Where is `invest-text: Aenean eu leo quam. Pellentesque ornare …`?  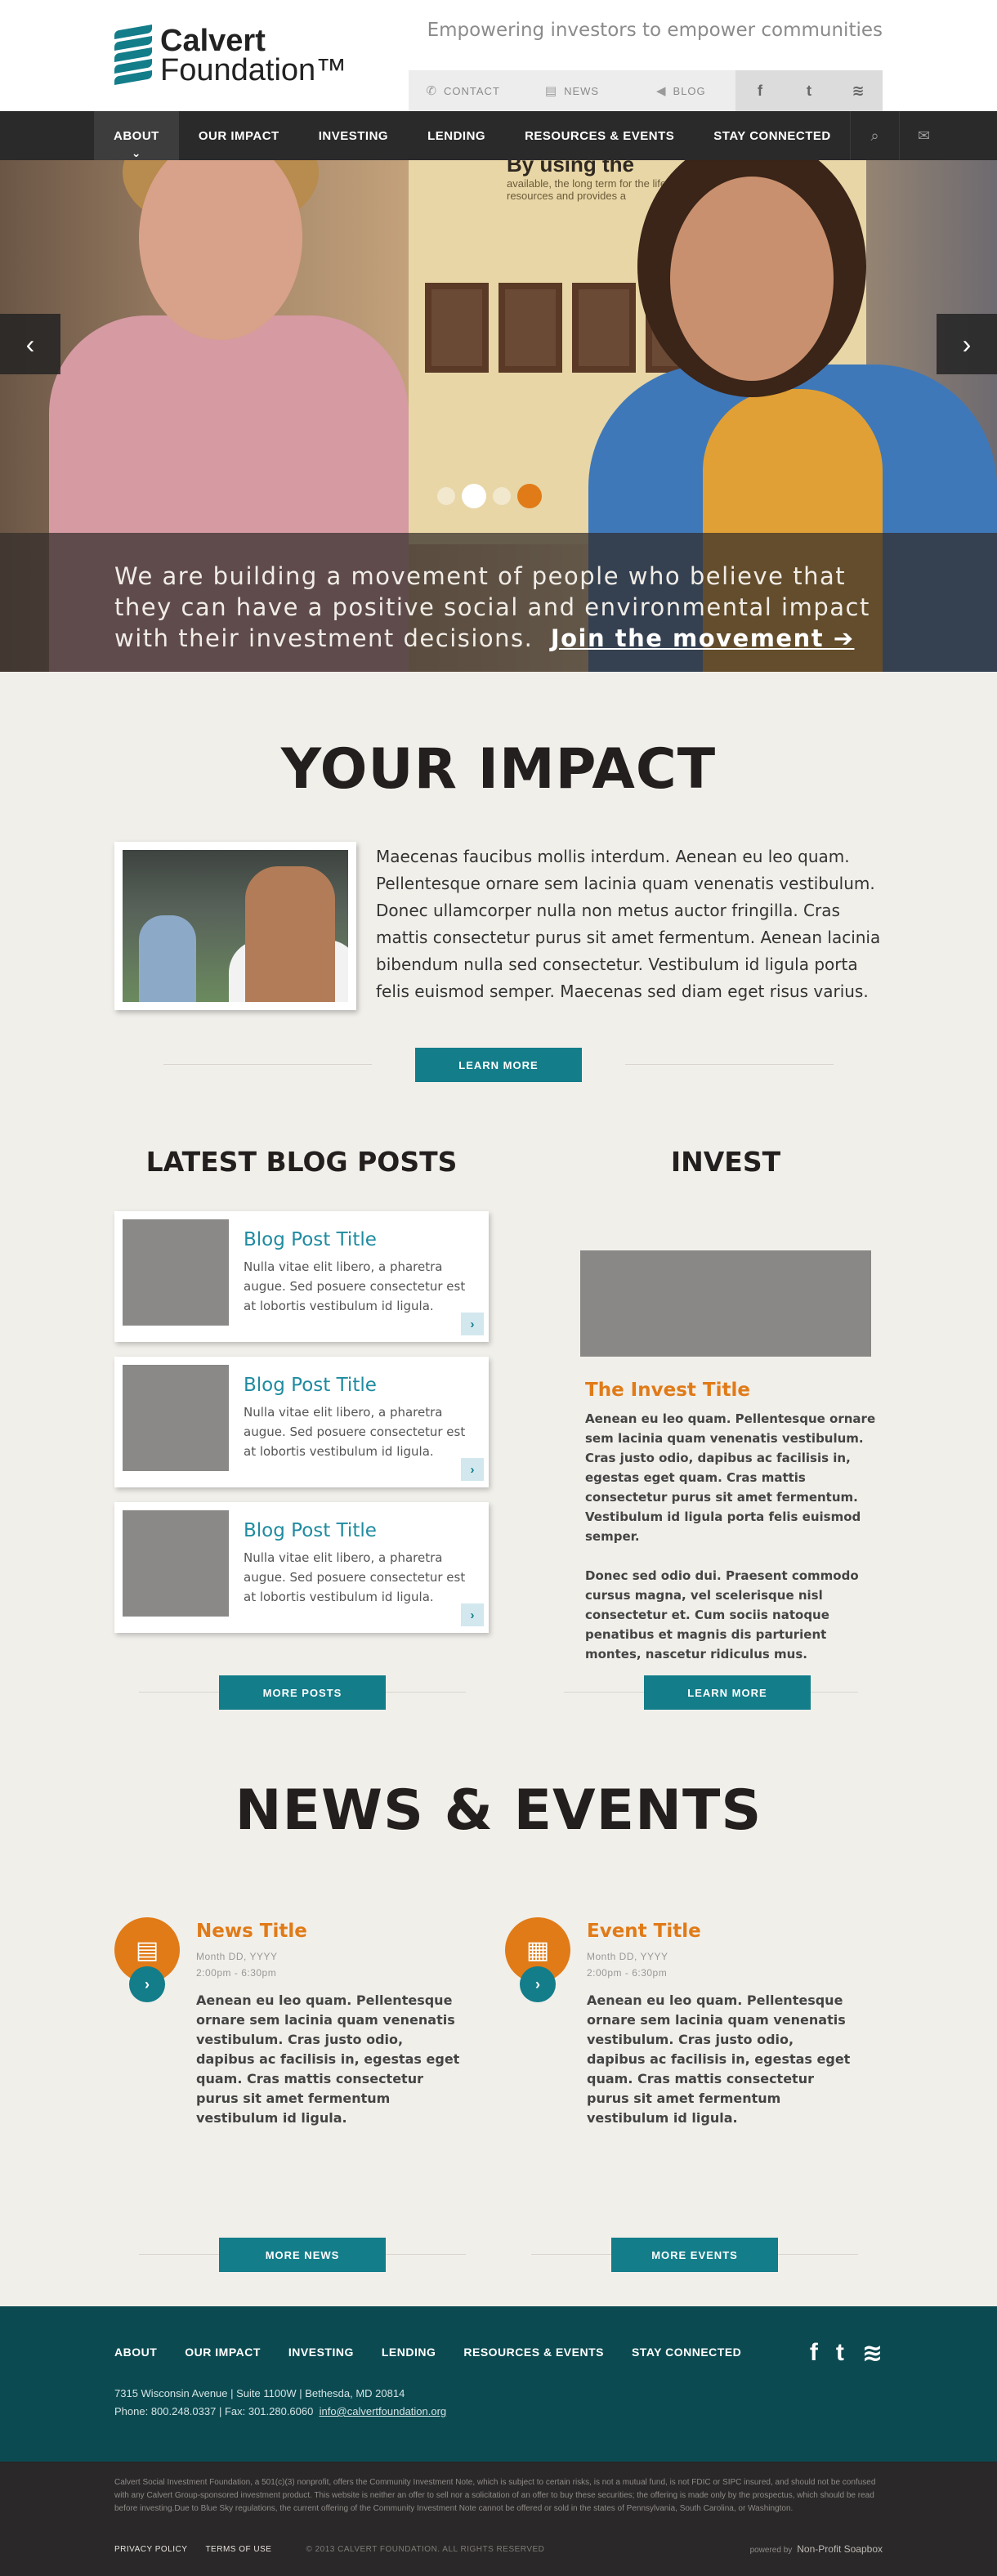 invest-text: Aenean eu leo quam. Pellentesque ornare … is located at coordinates (730, 1536).